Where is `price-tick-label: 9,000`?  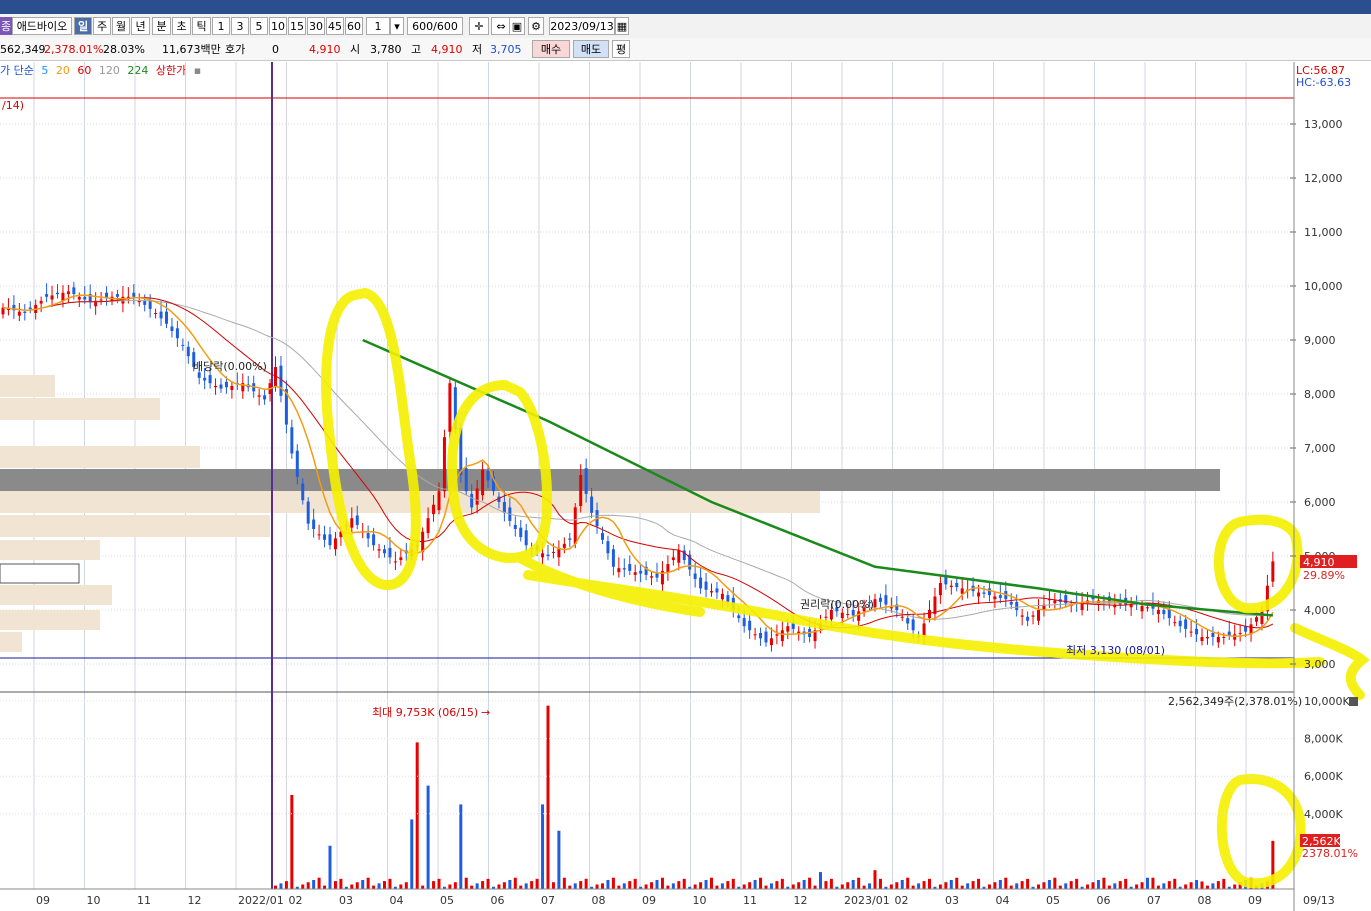 price-tick-label: 9,000 is located at coordinates (1320, 340).